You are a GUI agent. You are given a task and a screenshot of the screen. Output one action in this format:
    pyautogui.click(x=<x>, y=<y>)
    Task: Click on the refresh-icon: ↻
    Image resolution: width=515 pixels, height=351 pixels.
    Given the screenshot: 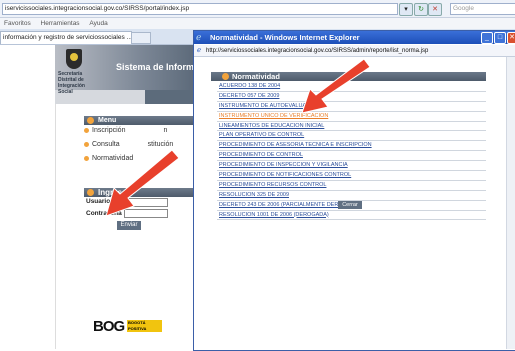 What is the action you would take?
    pyautogui.click(x=421, y=9)
    